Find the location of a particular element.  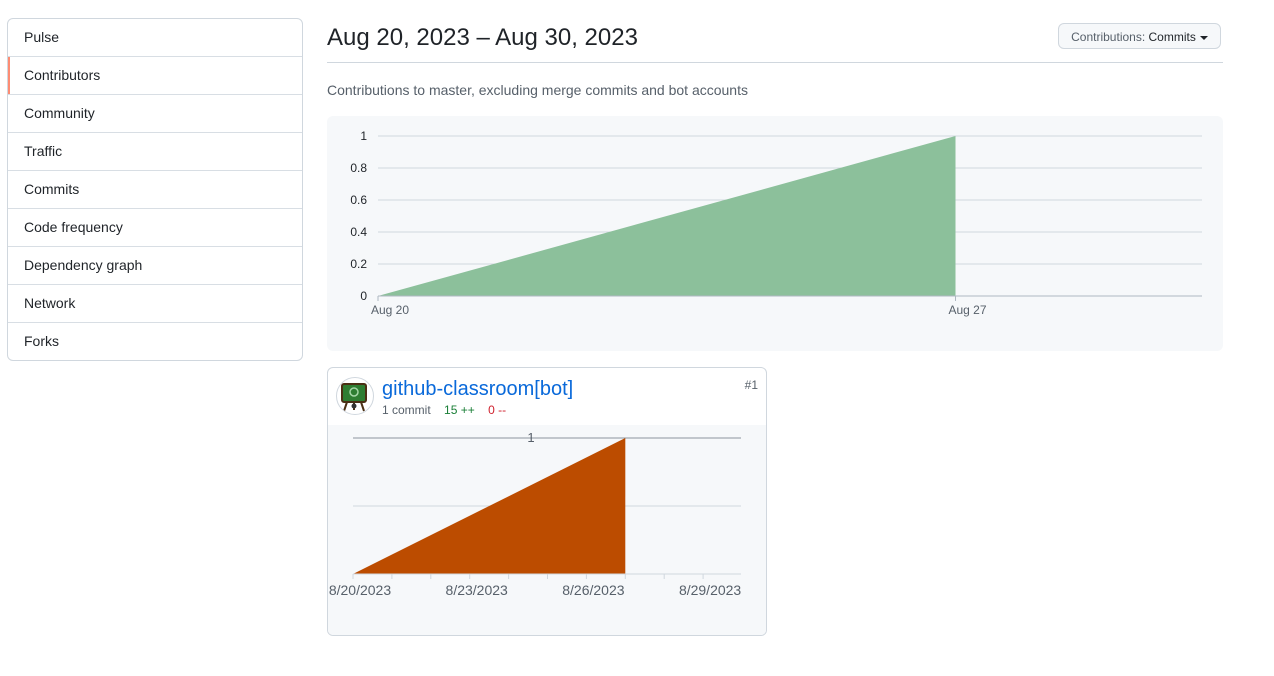

contributor-name-link: github-classroom[bot] is located at coordinates (477, 389).